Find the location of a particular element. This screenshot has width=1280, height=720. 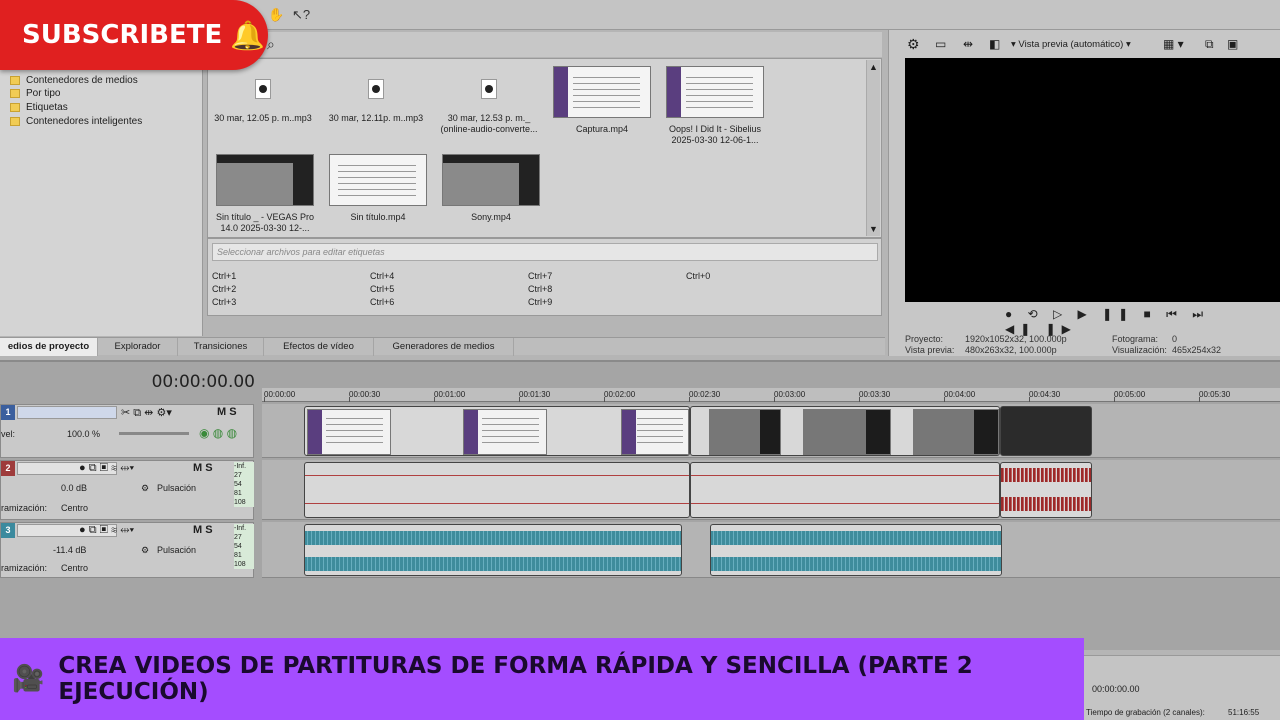

media-item: Sin título.mp4 is located at coordinates (378, 188).